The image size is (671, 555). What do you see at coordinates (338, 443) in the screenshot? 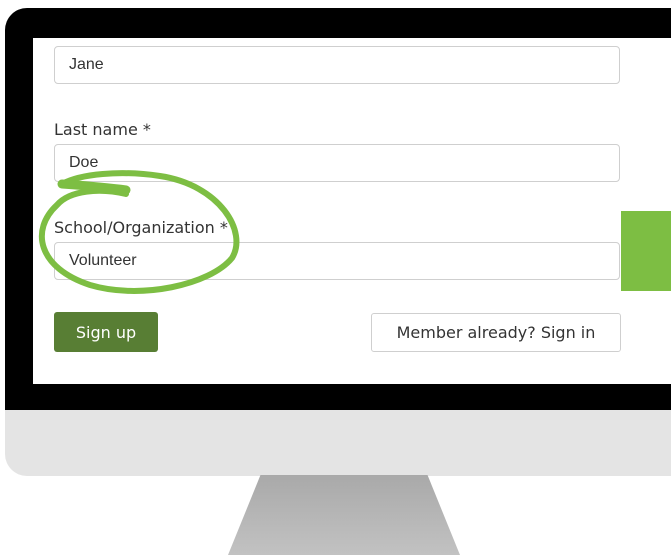
I see `monitor-chin` at bounding box center [338, 443].